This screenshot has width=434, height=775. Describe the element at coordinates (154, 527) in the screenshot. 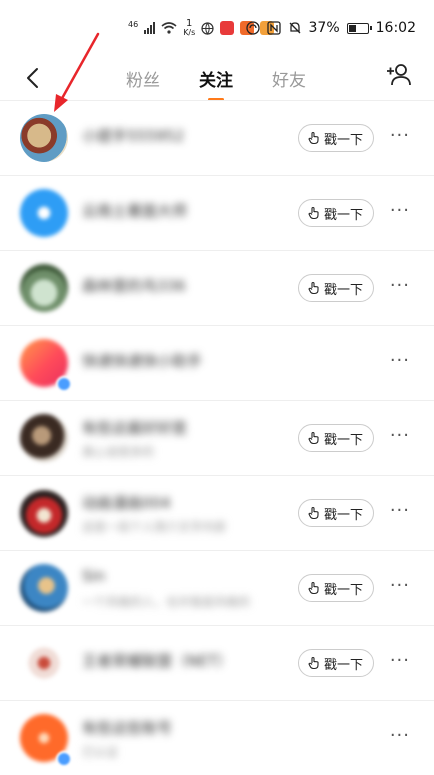

I see `user-bio: 这是一段个人简介文字内容` at that location.